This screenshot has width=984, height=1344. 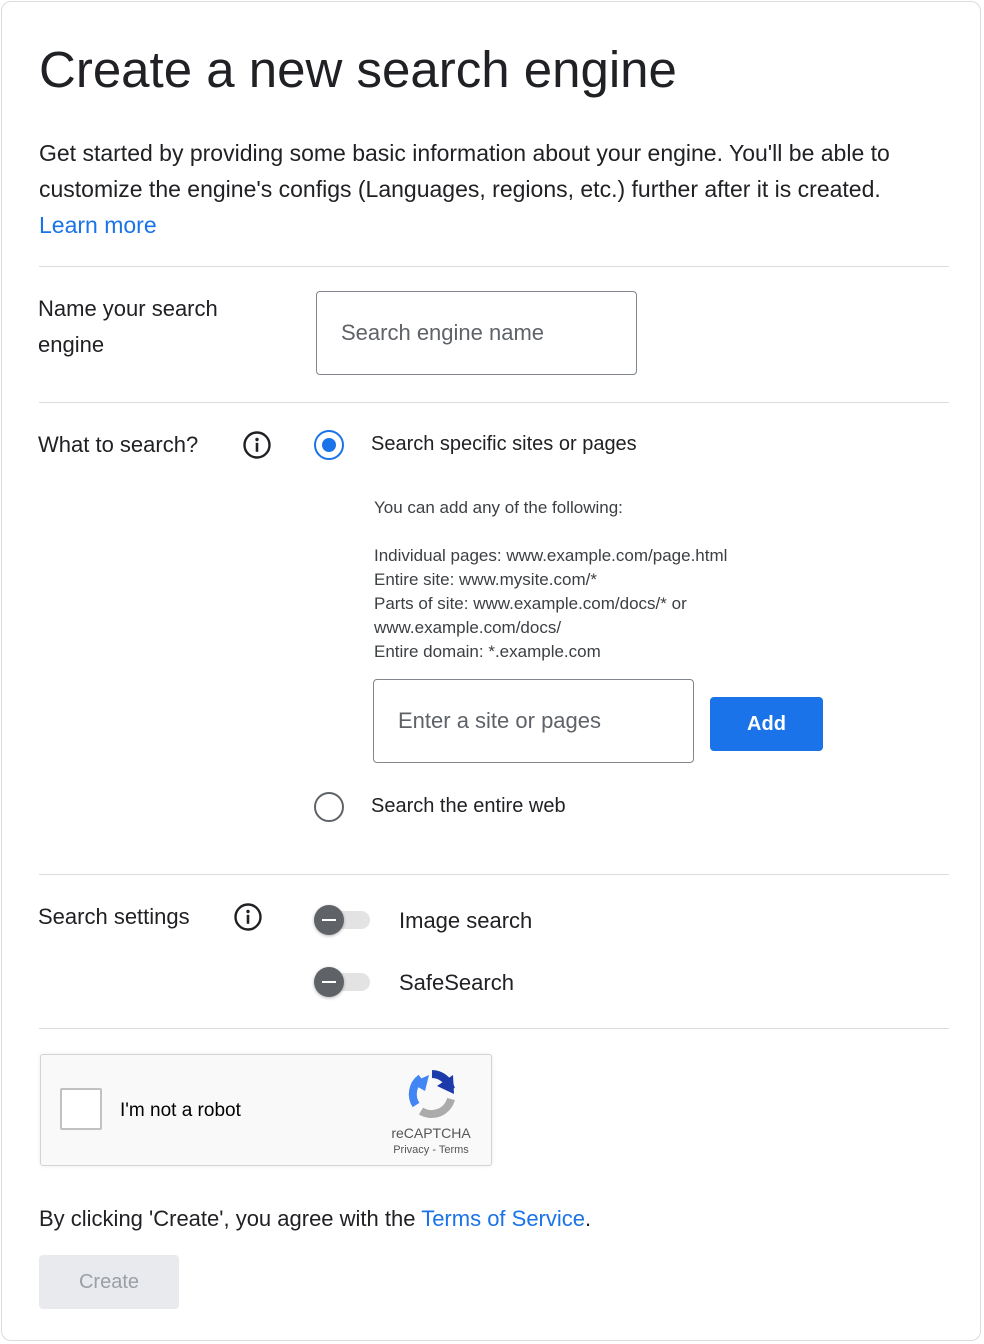 I want to click on help-line: Entire domain: *.example.com, so click(x=487, y=651).